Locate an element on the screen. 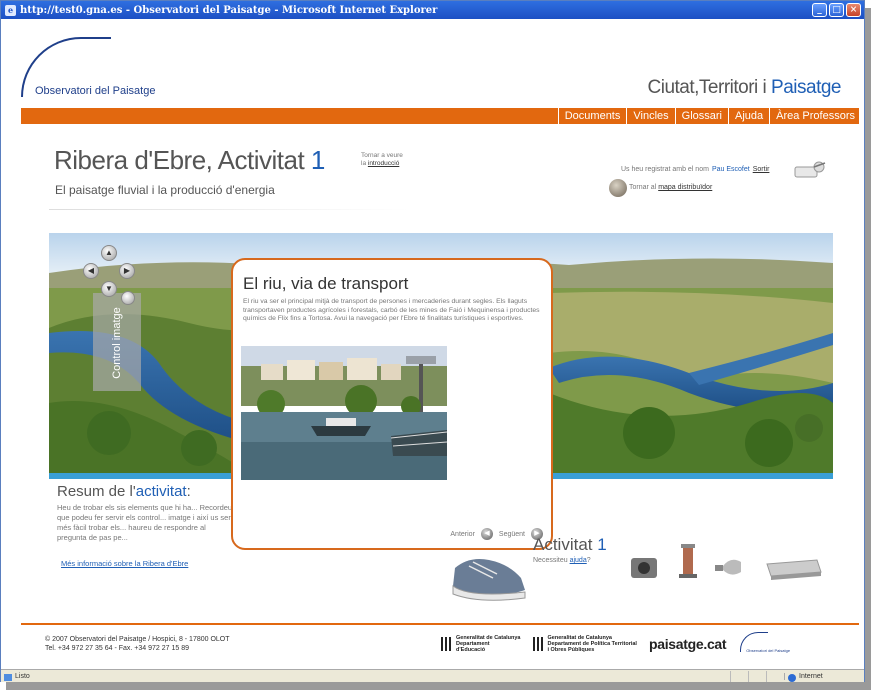 This screenshot has height=695, width=877. camera-icon is located at coordinates (644, 568).